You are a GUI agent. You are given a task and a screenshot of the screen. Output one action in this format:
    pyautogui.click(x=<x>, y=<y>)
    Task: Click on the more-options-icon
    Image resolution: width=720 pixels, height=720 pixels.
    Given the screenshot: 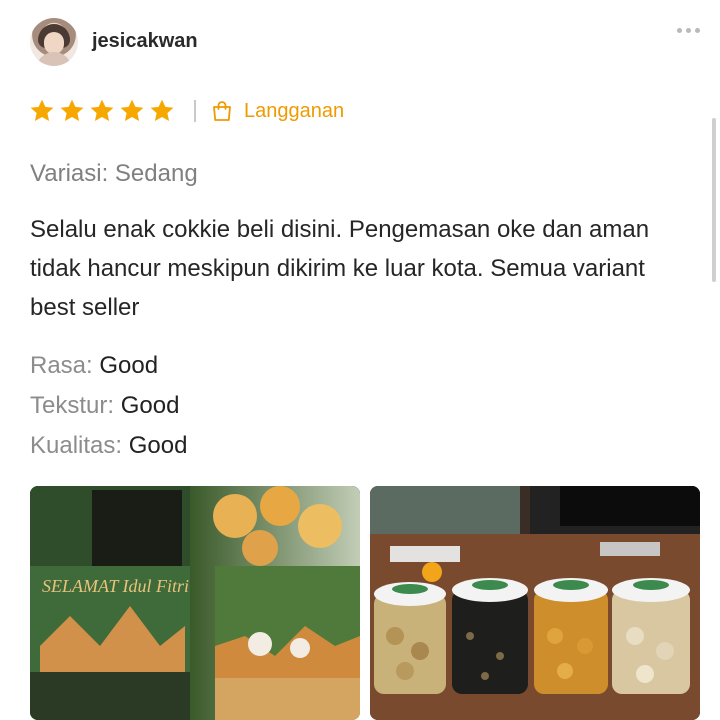 What is the action you would take?
    pyautogui.click(x=688, y=30)
    